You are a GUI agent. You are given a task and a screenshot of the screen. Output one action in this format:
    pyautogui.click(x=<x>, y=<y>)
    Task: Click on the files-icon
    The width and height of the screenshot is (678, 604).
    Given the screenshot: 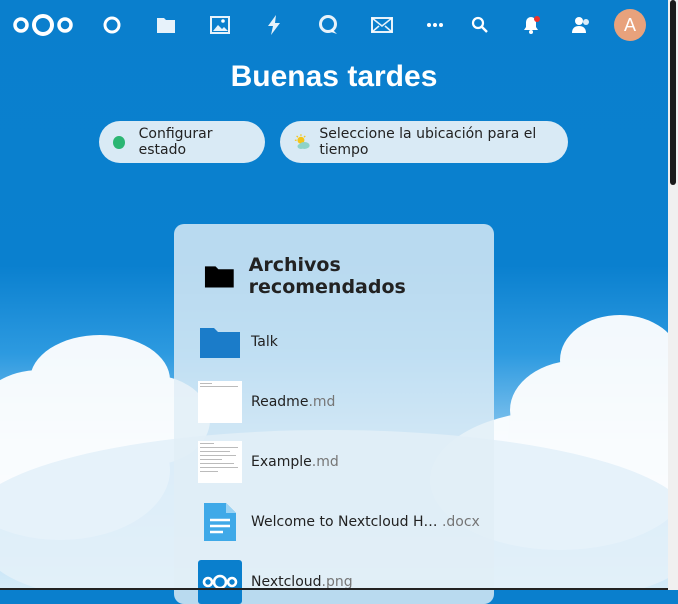 What is the action you would take?
    pyautogui.click(x=166, y=25)
    